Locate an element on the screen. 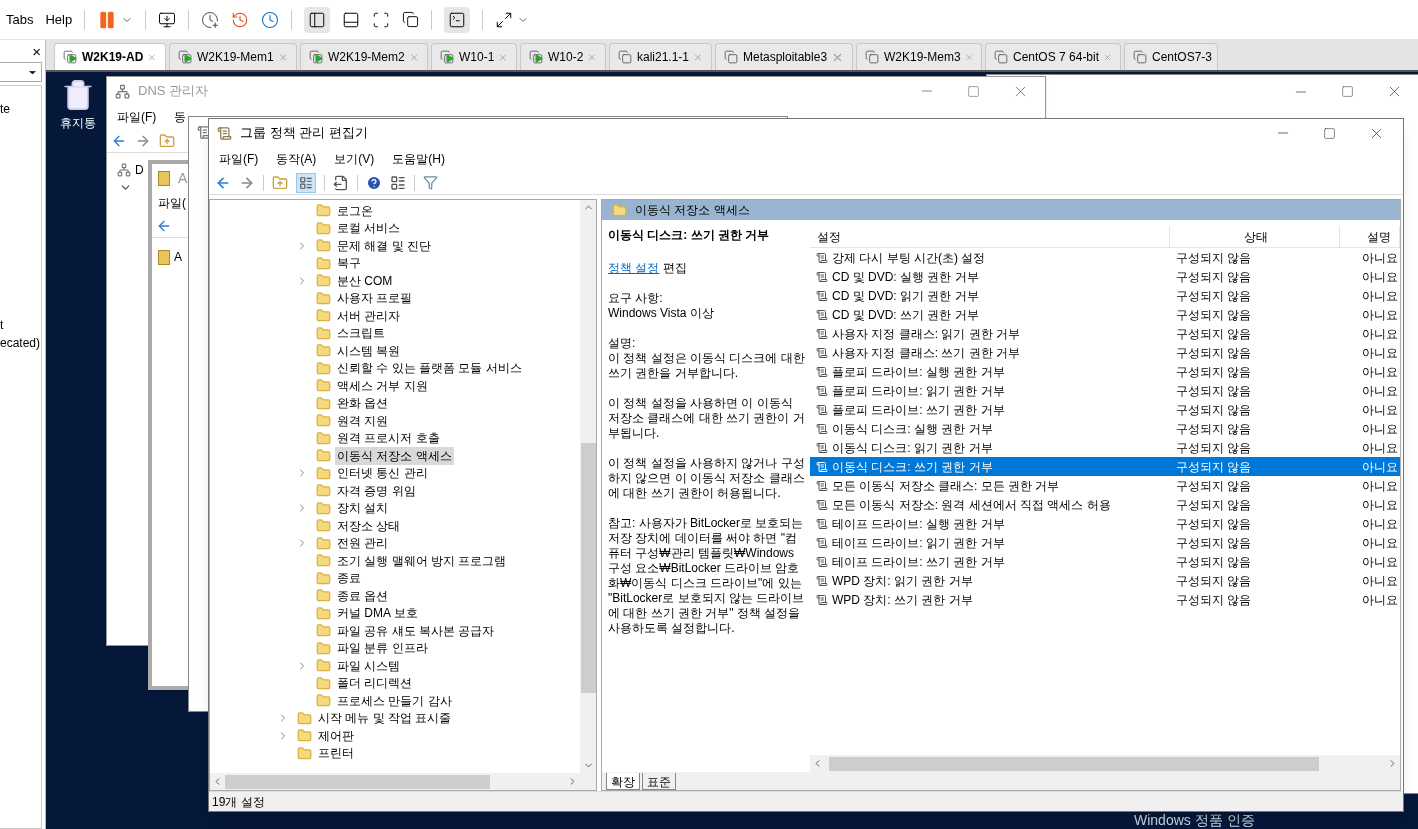 The width and height of the screenshot is (1418, 829). tree-item: 프로세스 만들기 감사 is located at coordinates (395, 701).